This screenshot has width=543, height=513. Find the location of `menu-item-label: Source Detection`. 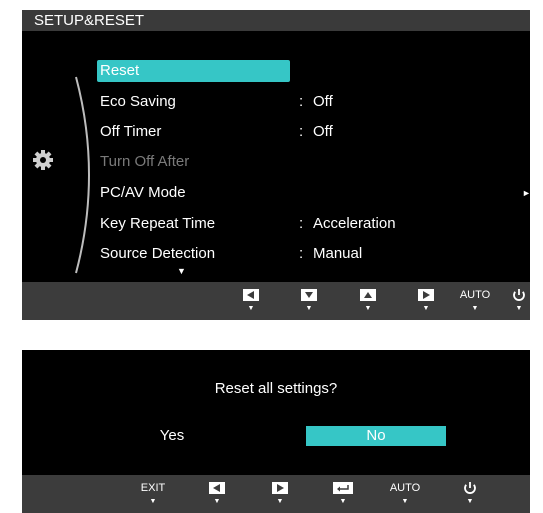

menu-item-label: Source Detection is located at coordinates (158, 253).